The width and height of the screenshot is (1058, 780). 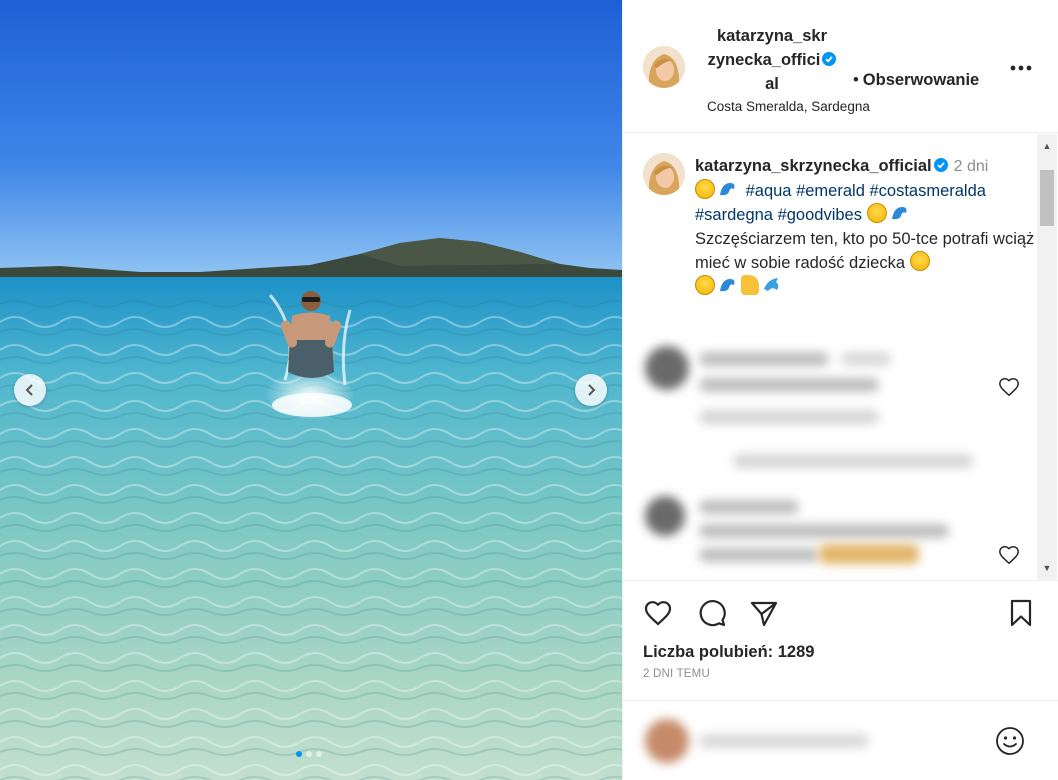 I want to click on scroll-down-arrow-icon: ▼, so click(x=1047, y=568).